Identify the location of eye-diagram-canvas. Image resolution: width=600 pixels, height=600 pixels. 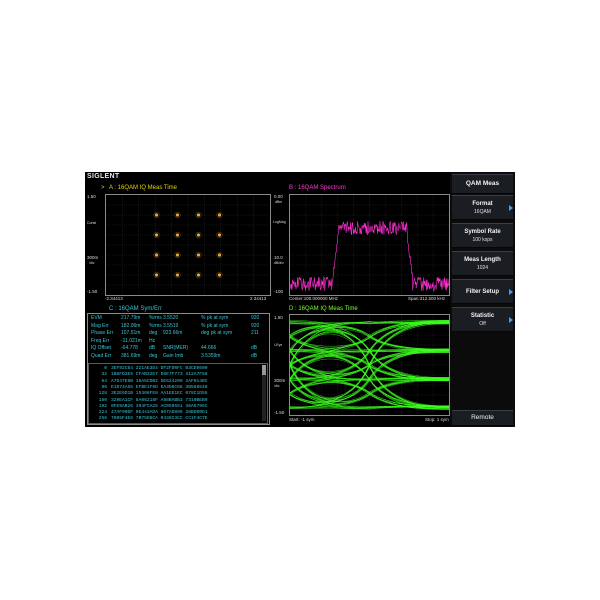
(369, 365).